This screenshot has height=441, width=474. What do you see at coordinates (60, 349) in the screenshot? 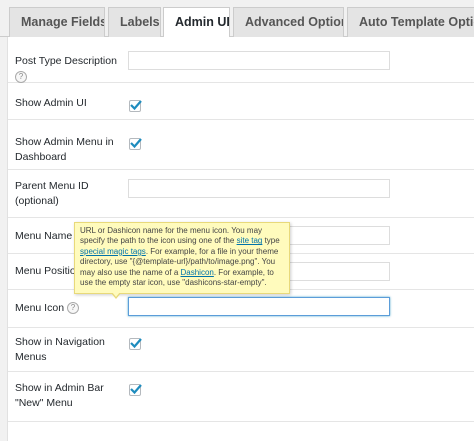
I see `field-label: Show in Navigation Menus` at bounding box center [60, 349].